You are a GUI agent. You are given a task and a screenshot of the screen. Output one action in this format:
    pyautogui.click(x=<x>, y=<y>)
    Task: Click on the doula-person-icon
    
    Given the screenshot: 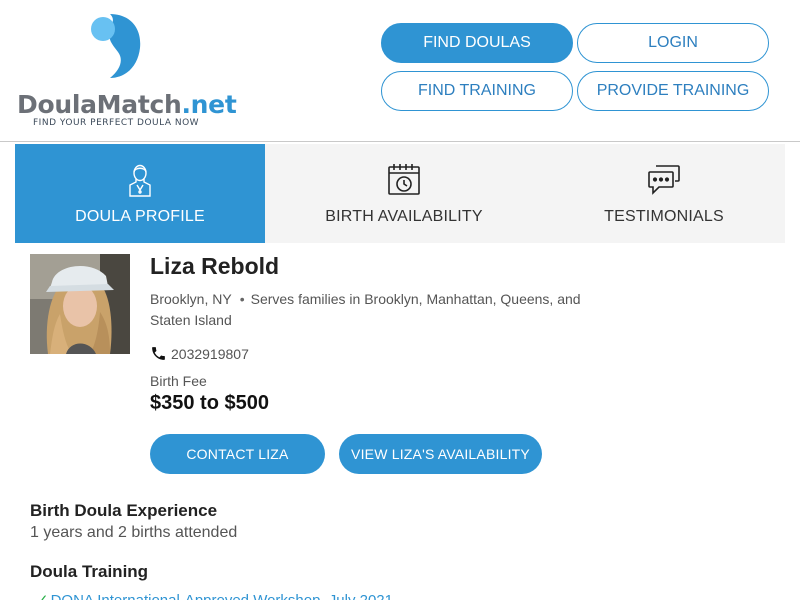 What is the action you would take?
    pyautogui.click(x=140, y=180)
    